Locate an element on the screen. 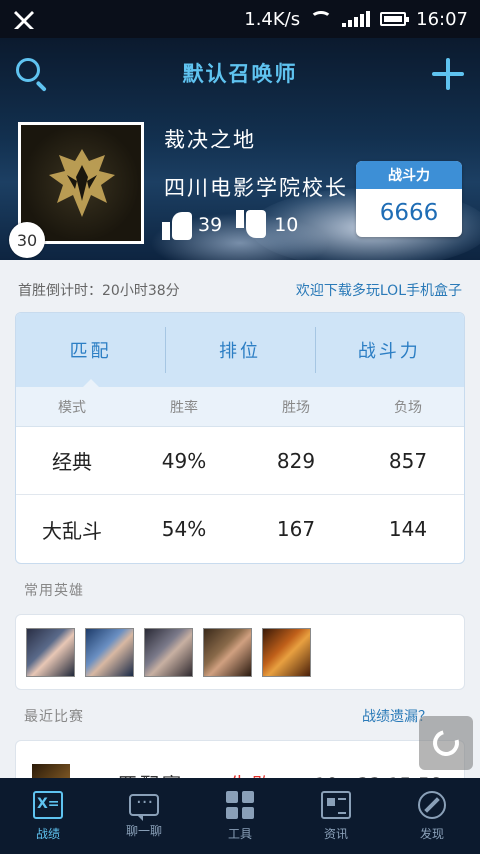  wins-cell: 829 is located at coordinates (296, 460).